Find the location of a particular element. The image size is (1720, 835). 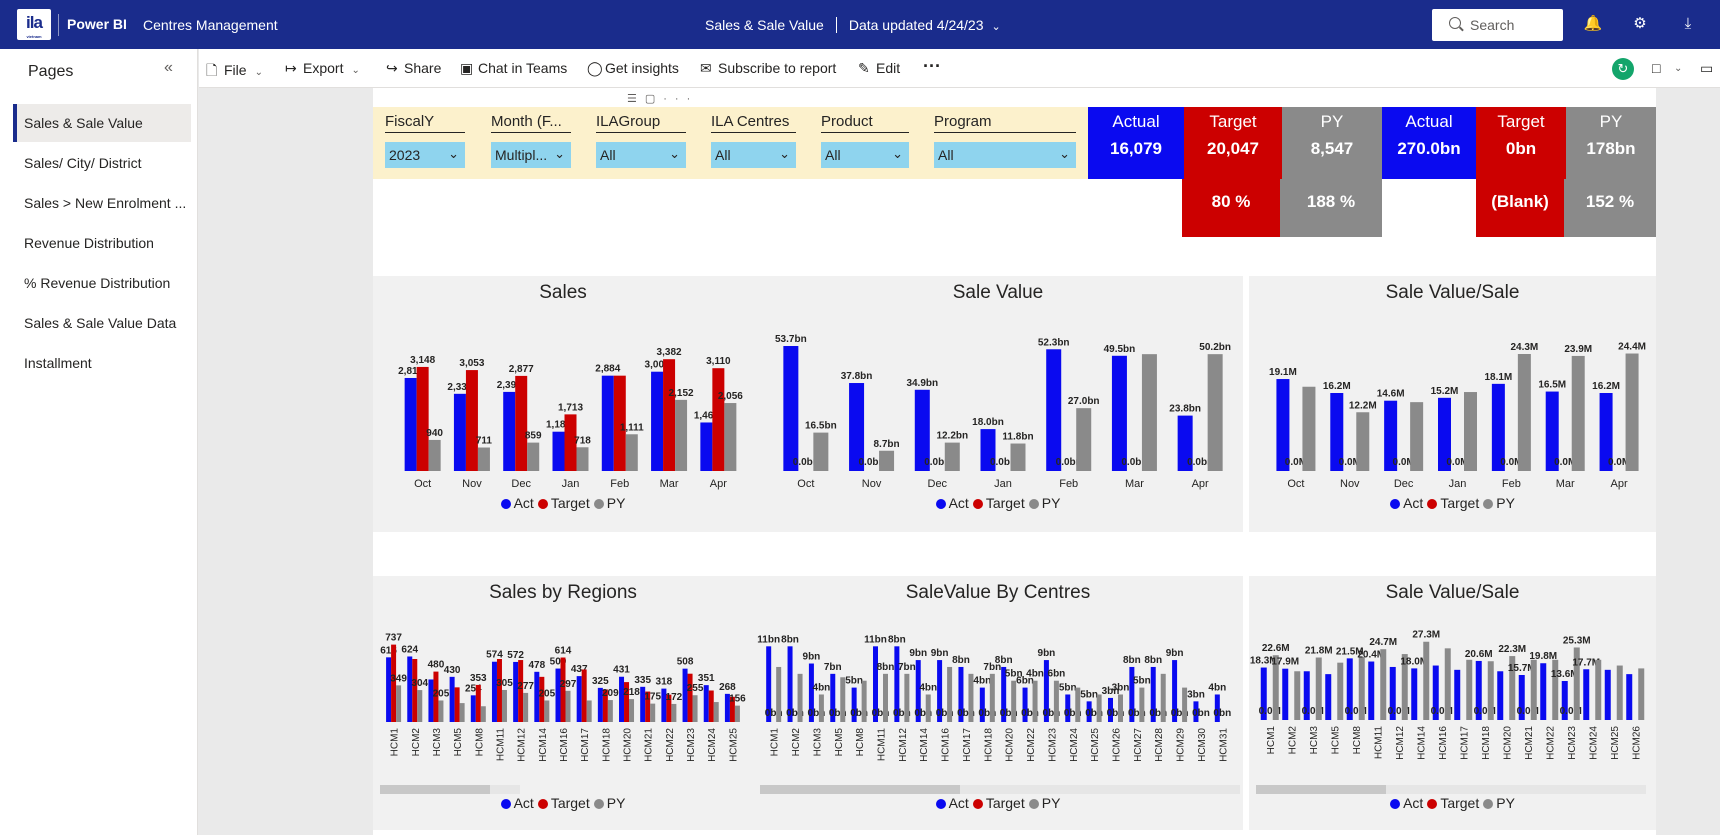

bar-target-nov is located at coordinates (471, 420).